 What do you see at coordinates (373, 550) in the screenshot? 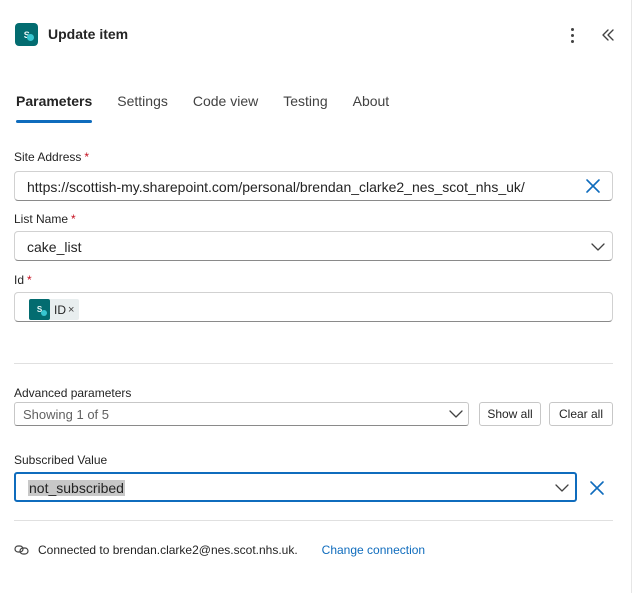
I see `change-connection-link: Change connection` at bounding box center [373, 550].